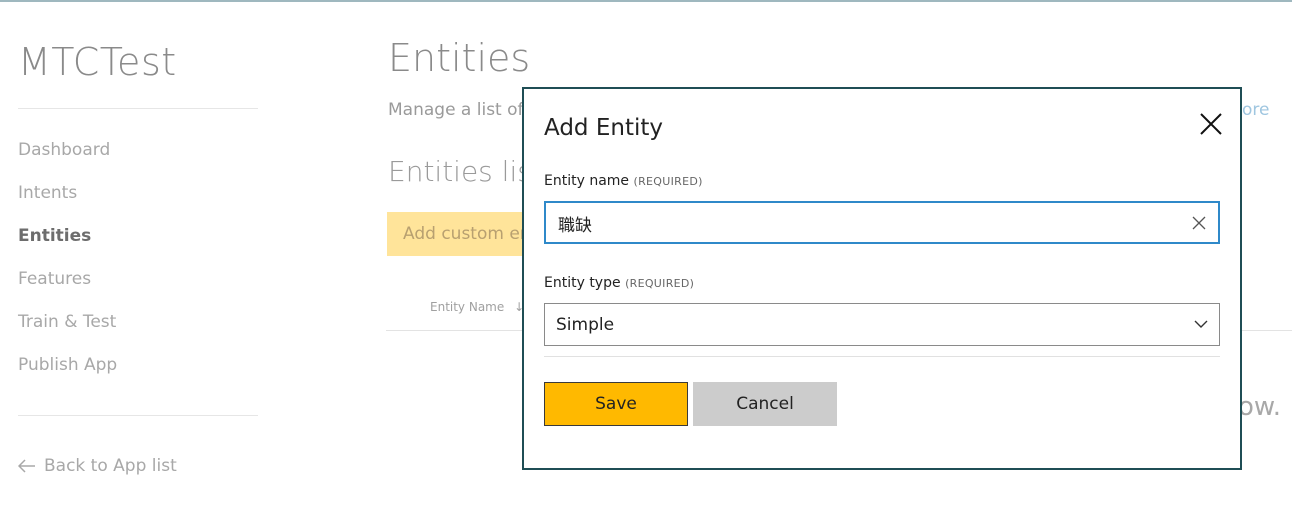  Describe the element at coordinates (668, 181) in the screenshot. I see `entity-name-required-tag: (REQUIRED)` at that location.